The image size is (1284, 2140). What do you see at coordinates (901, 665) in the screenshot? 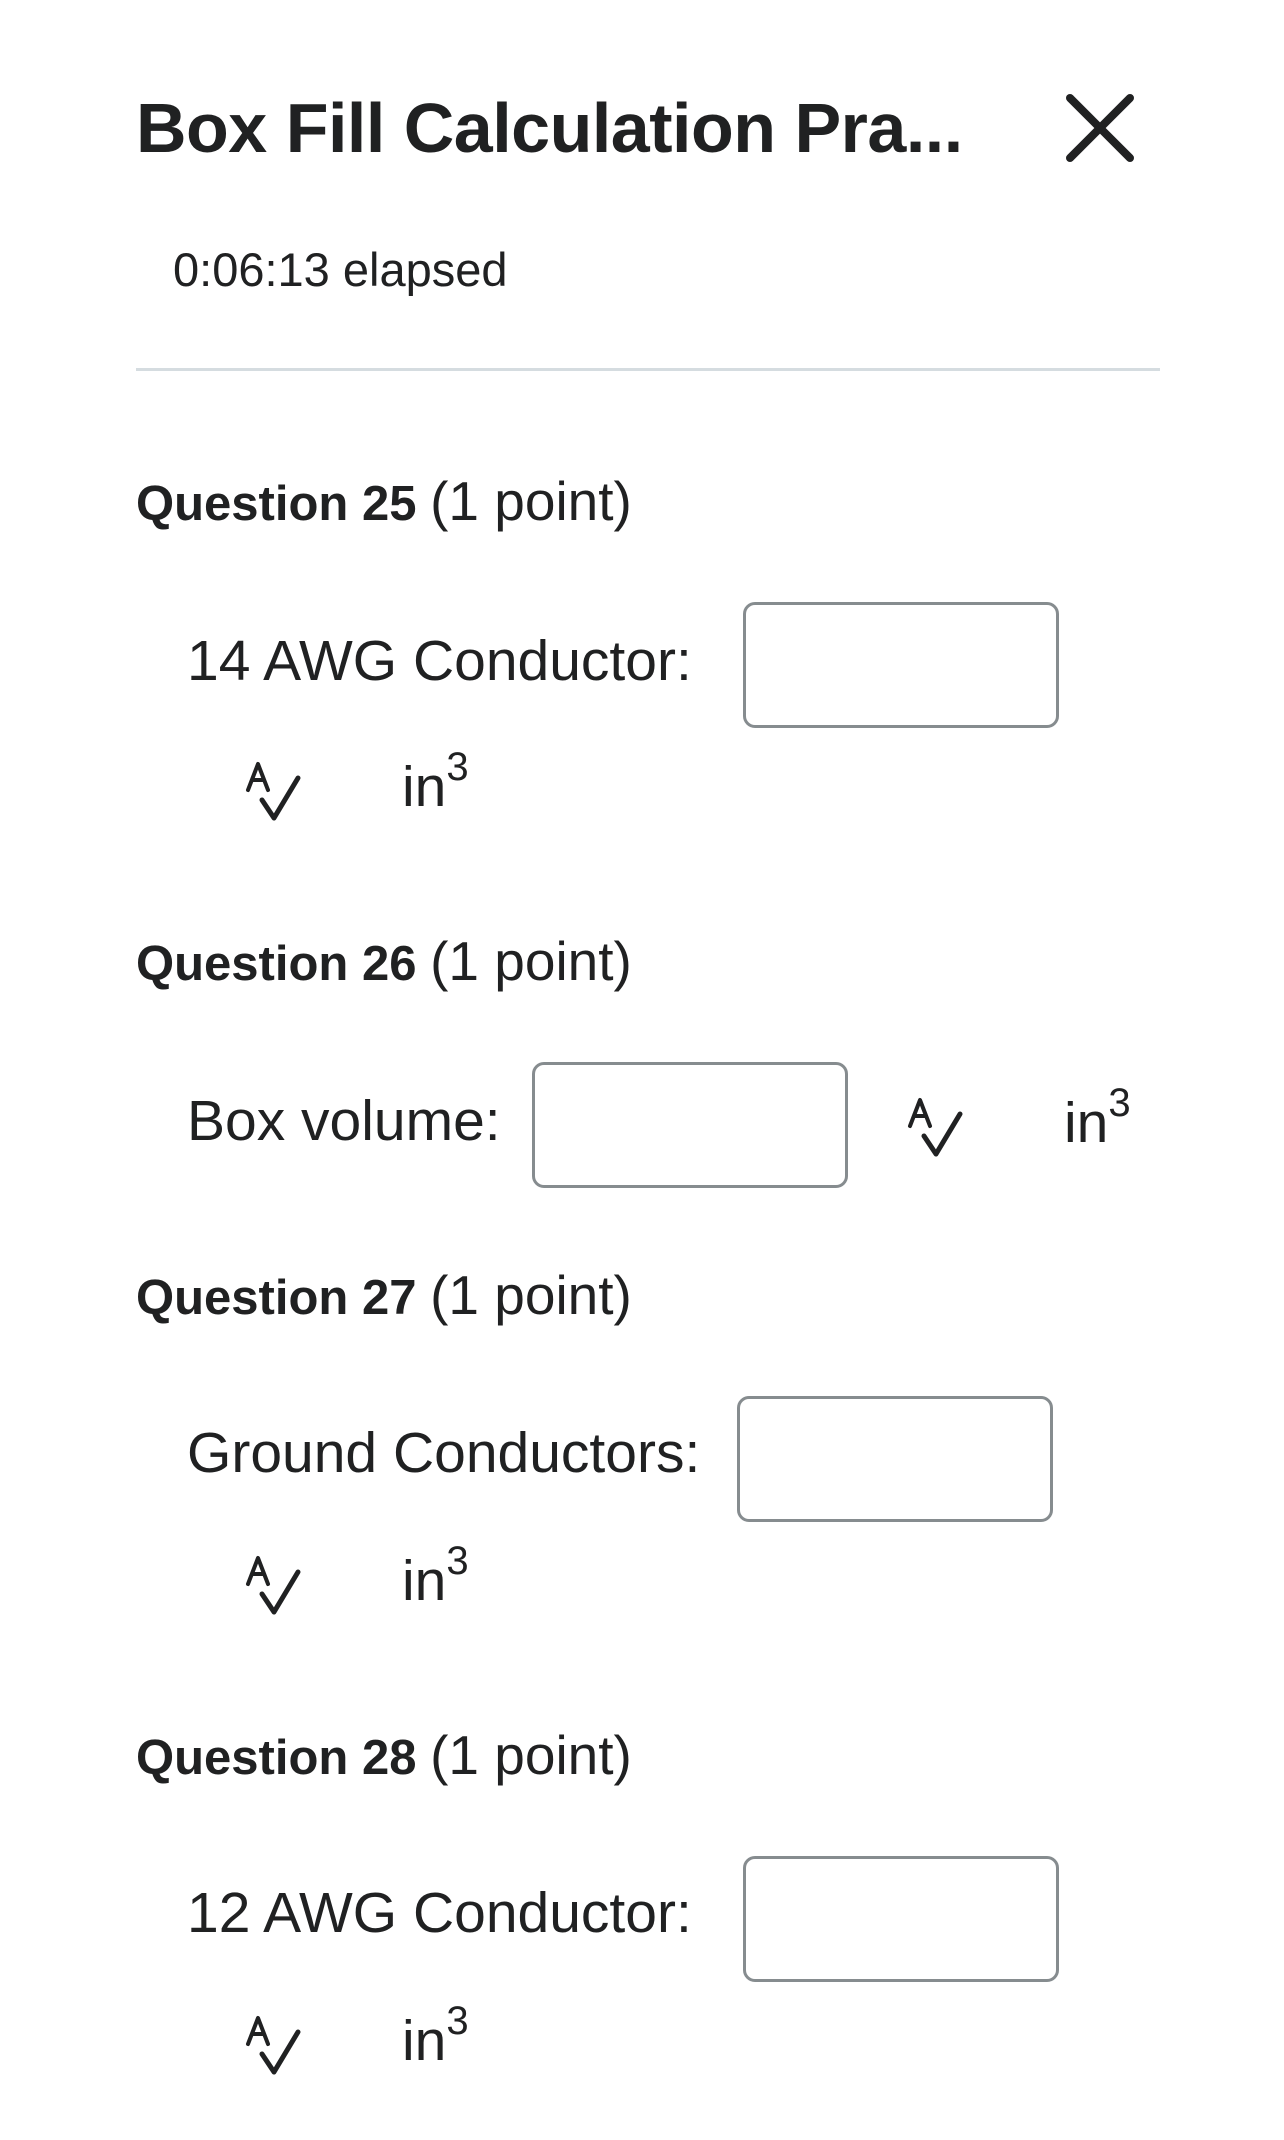
I see `question-25-answer-input` at bounding box center [901, 665].